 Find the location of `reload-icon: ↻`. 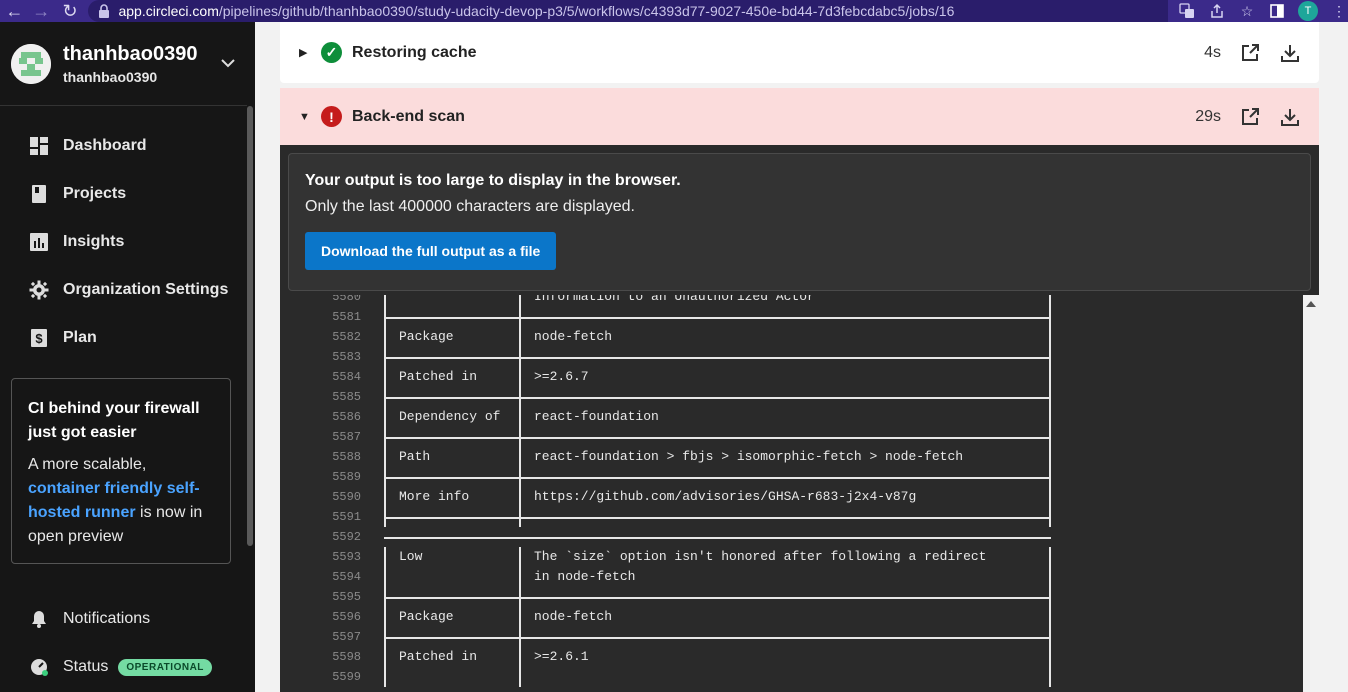

reload-icon: ↻ is located at coordinates (70, 11).